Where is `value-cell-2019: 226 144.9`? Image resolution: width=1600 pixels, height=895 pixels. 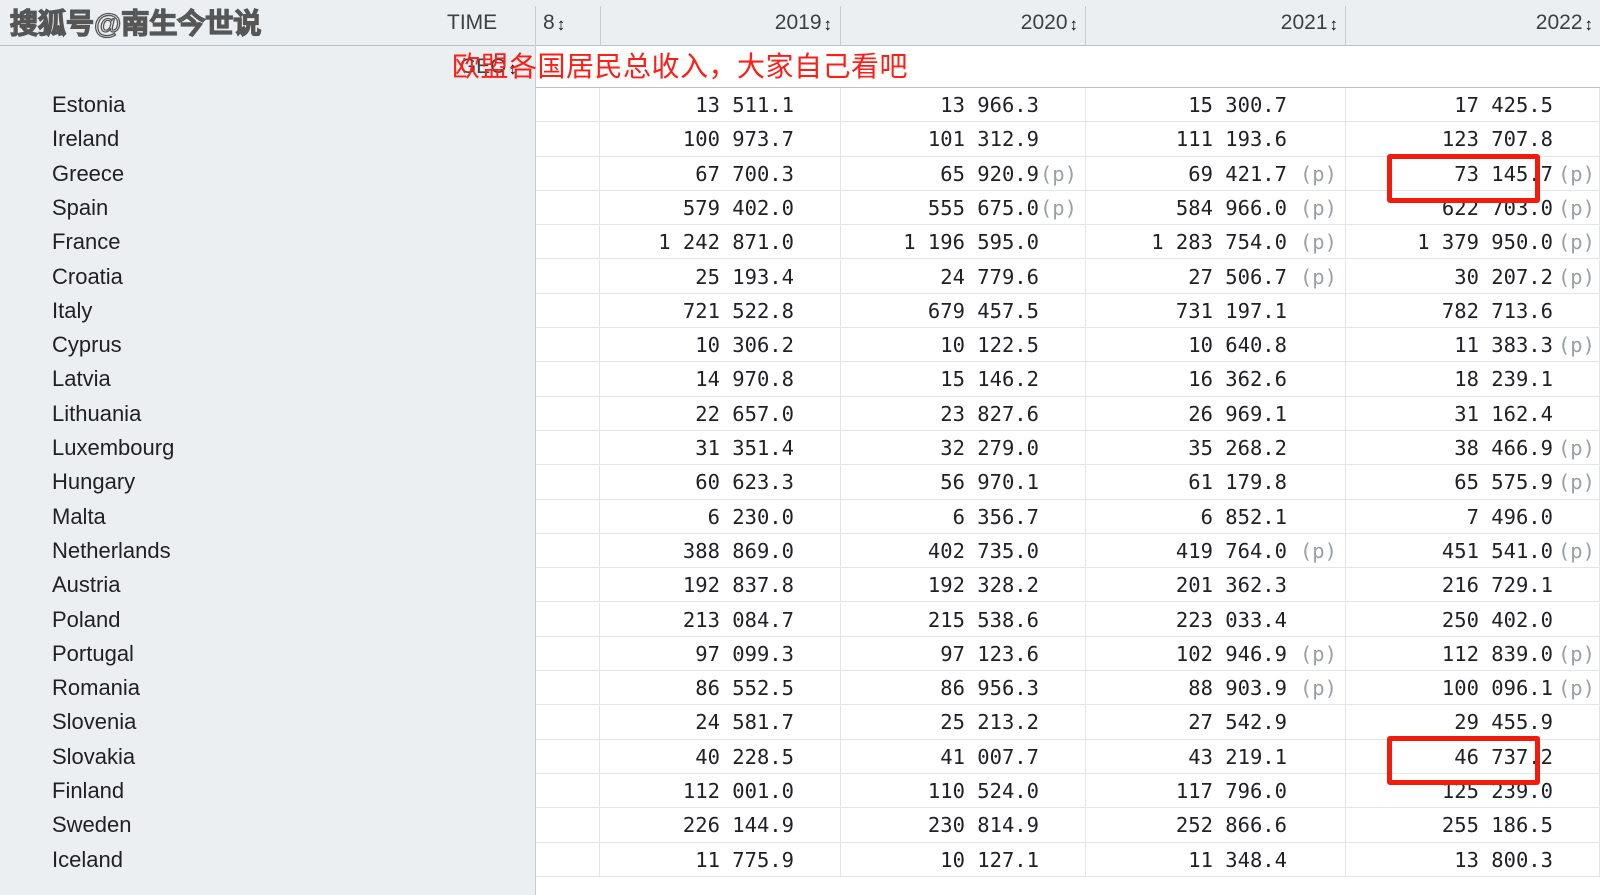 value-cell-2019: 226 144.9 is located at coordinates (720, 825).